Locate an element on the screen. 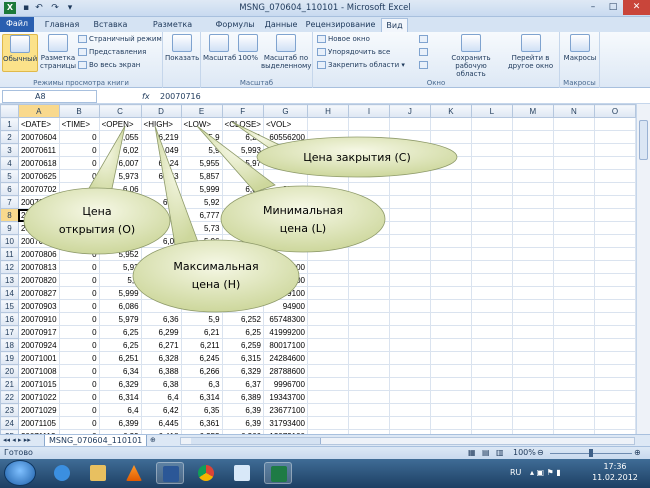 The height and width of the screenshot is (488, 650). column-header-a: A is located at coordinates (38, 111).